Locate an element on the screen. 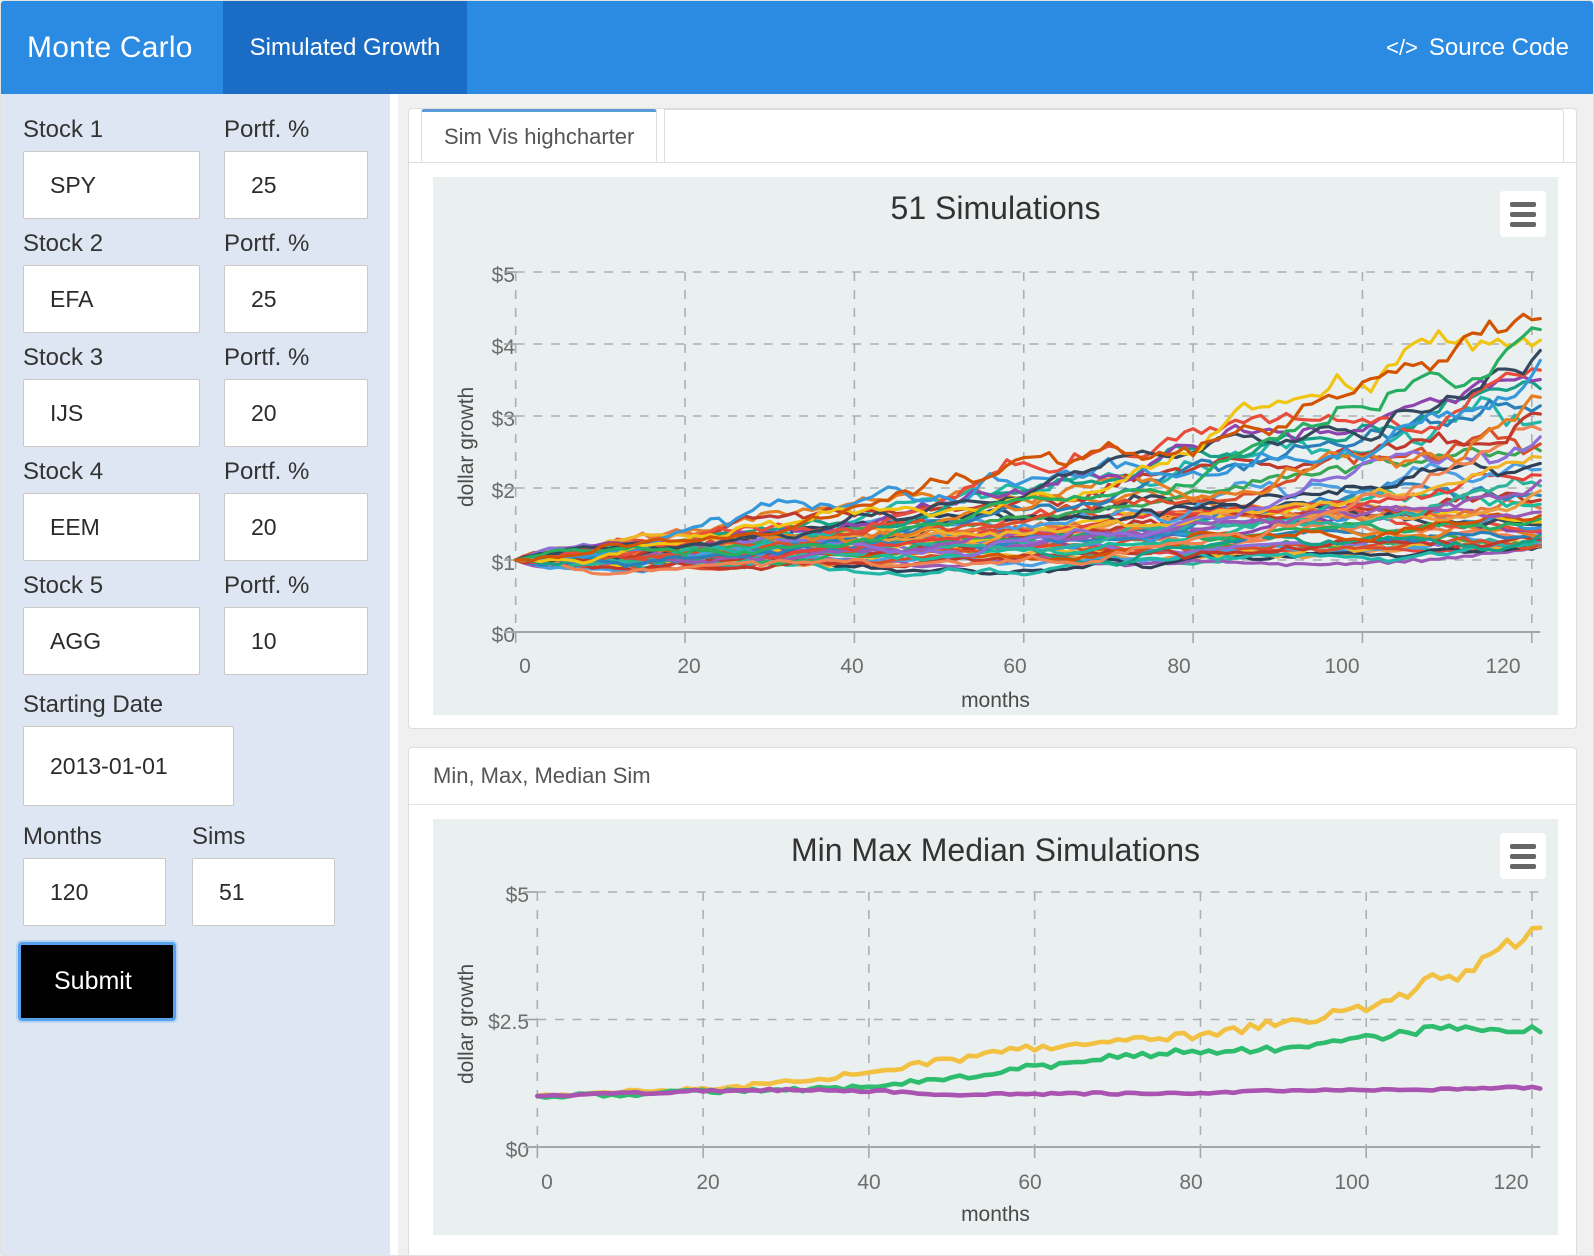 Image resolution: width=1594 pixels, height=1256 pixels. navbar-spacer is located at coordinates (926, 47).